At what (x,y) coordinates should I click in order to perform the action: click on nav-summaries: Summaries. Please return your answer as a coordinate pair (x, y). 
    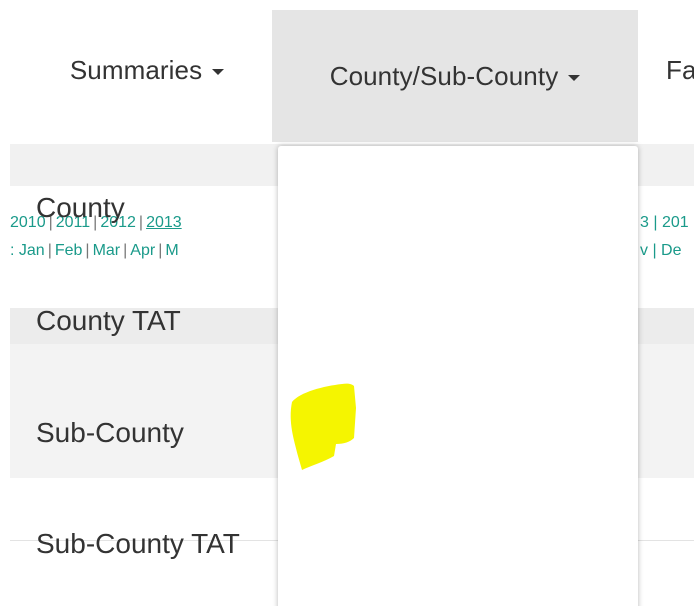
    Looking at the image, I should click on (147, 70).